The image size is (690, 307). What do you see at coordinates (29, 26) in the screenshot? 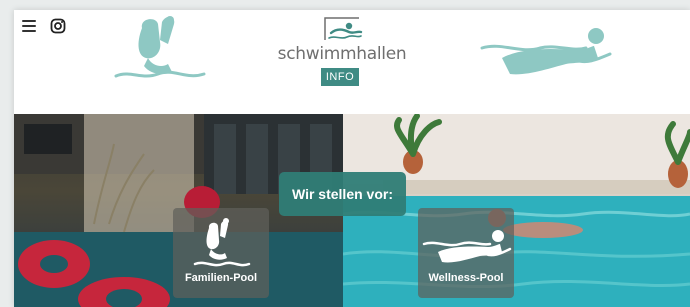
I see `hamburger-menu-icon` at bounding box center [29, 26].